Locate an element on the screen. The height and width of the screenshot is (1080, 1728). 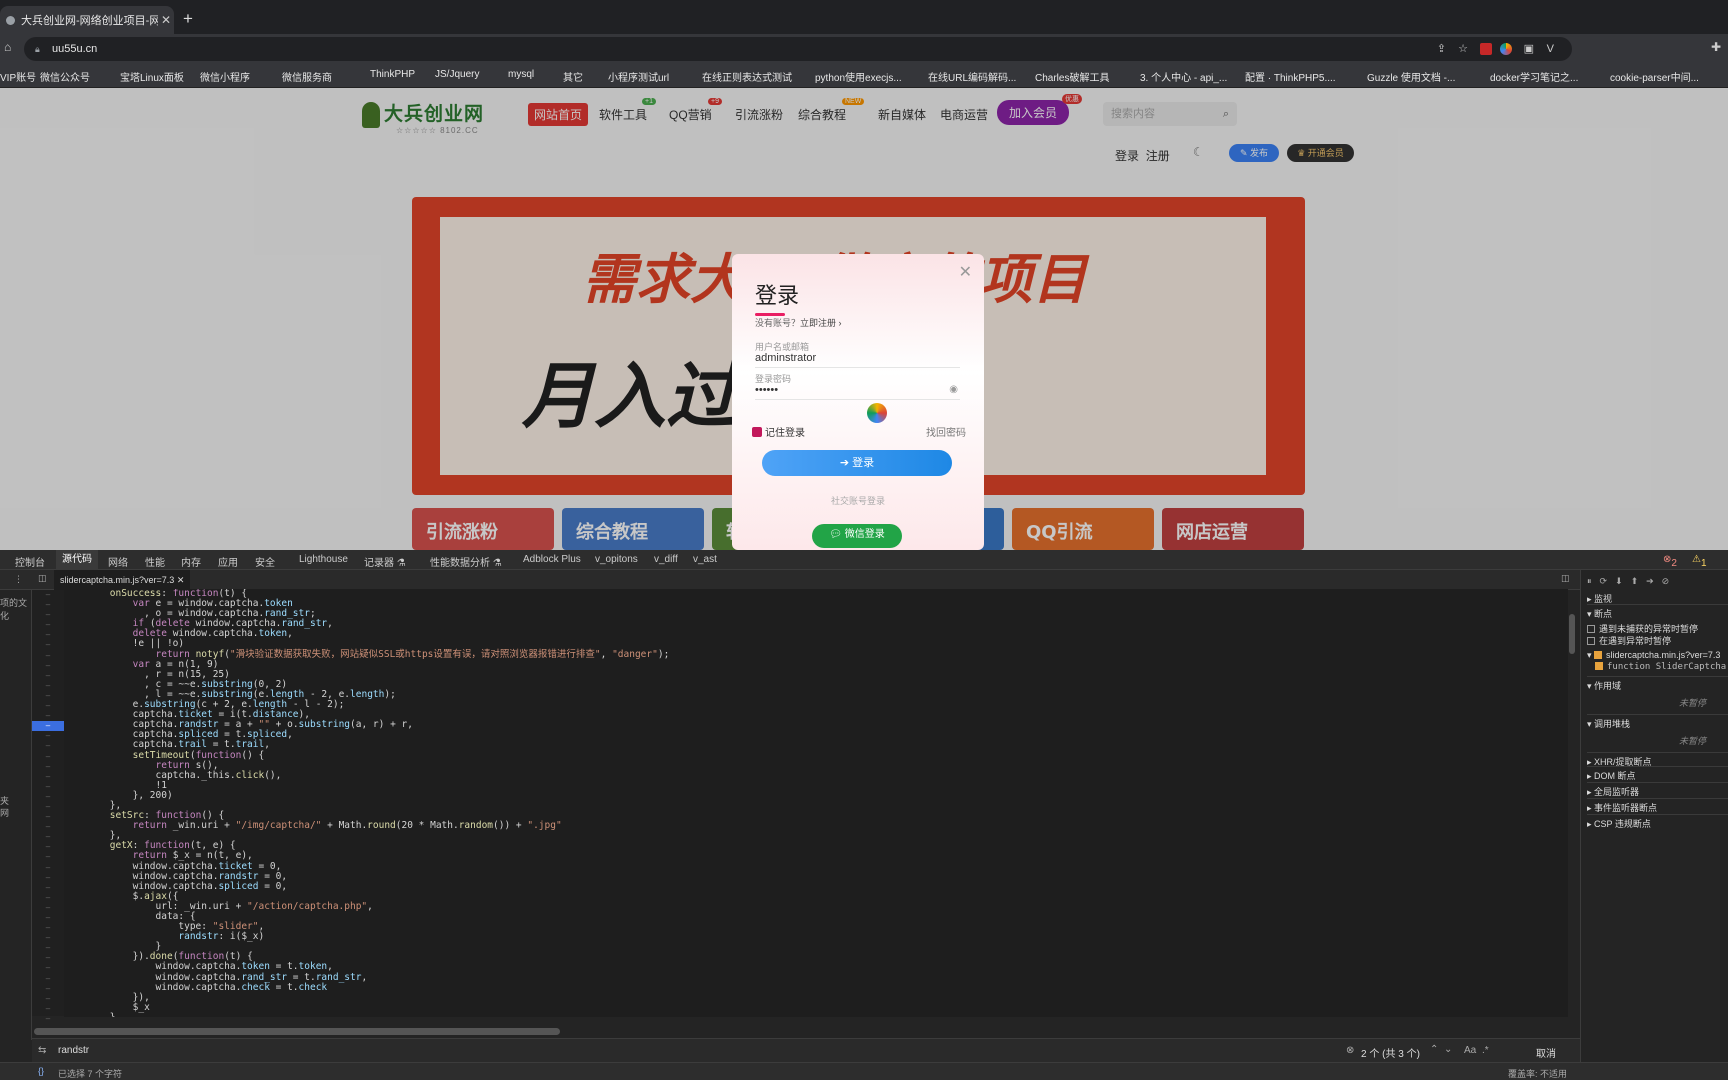
code-line: return $_x = n(t, e), is located at coordinates (816, 856).